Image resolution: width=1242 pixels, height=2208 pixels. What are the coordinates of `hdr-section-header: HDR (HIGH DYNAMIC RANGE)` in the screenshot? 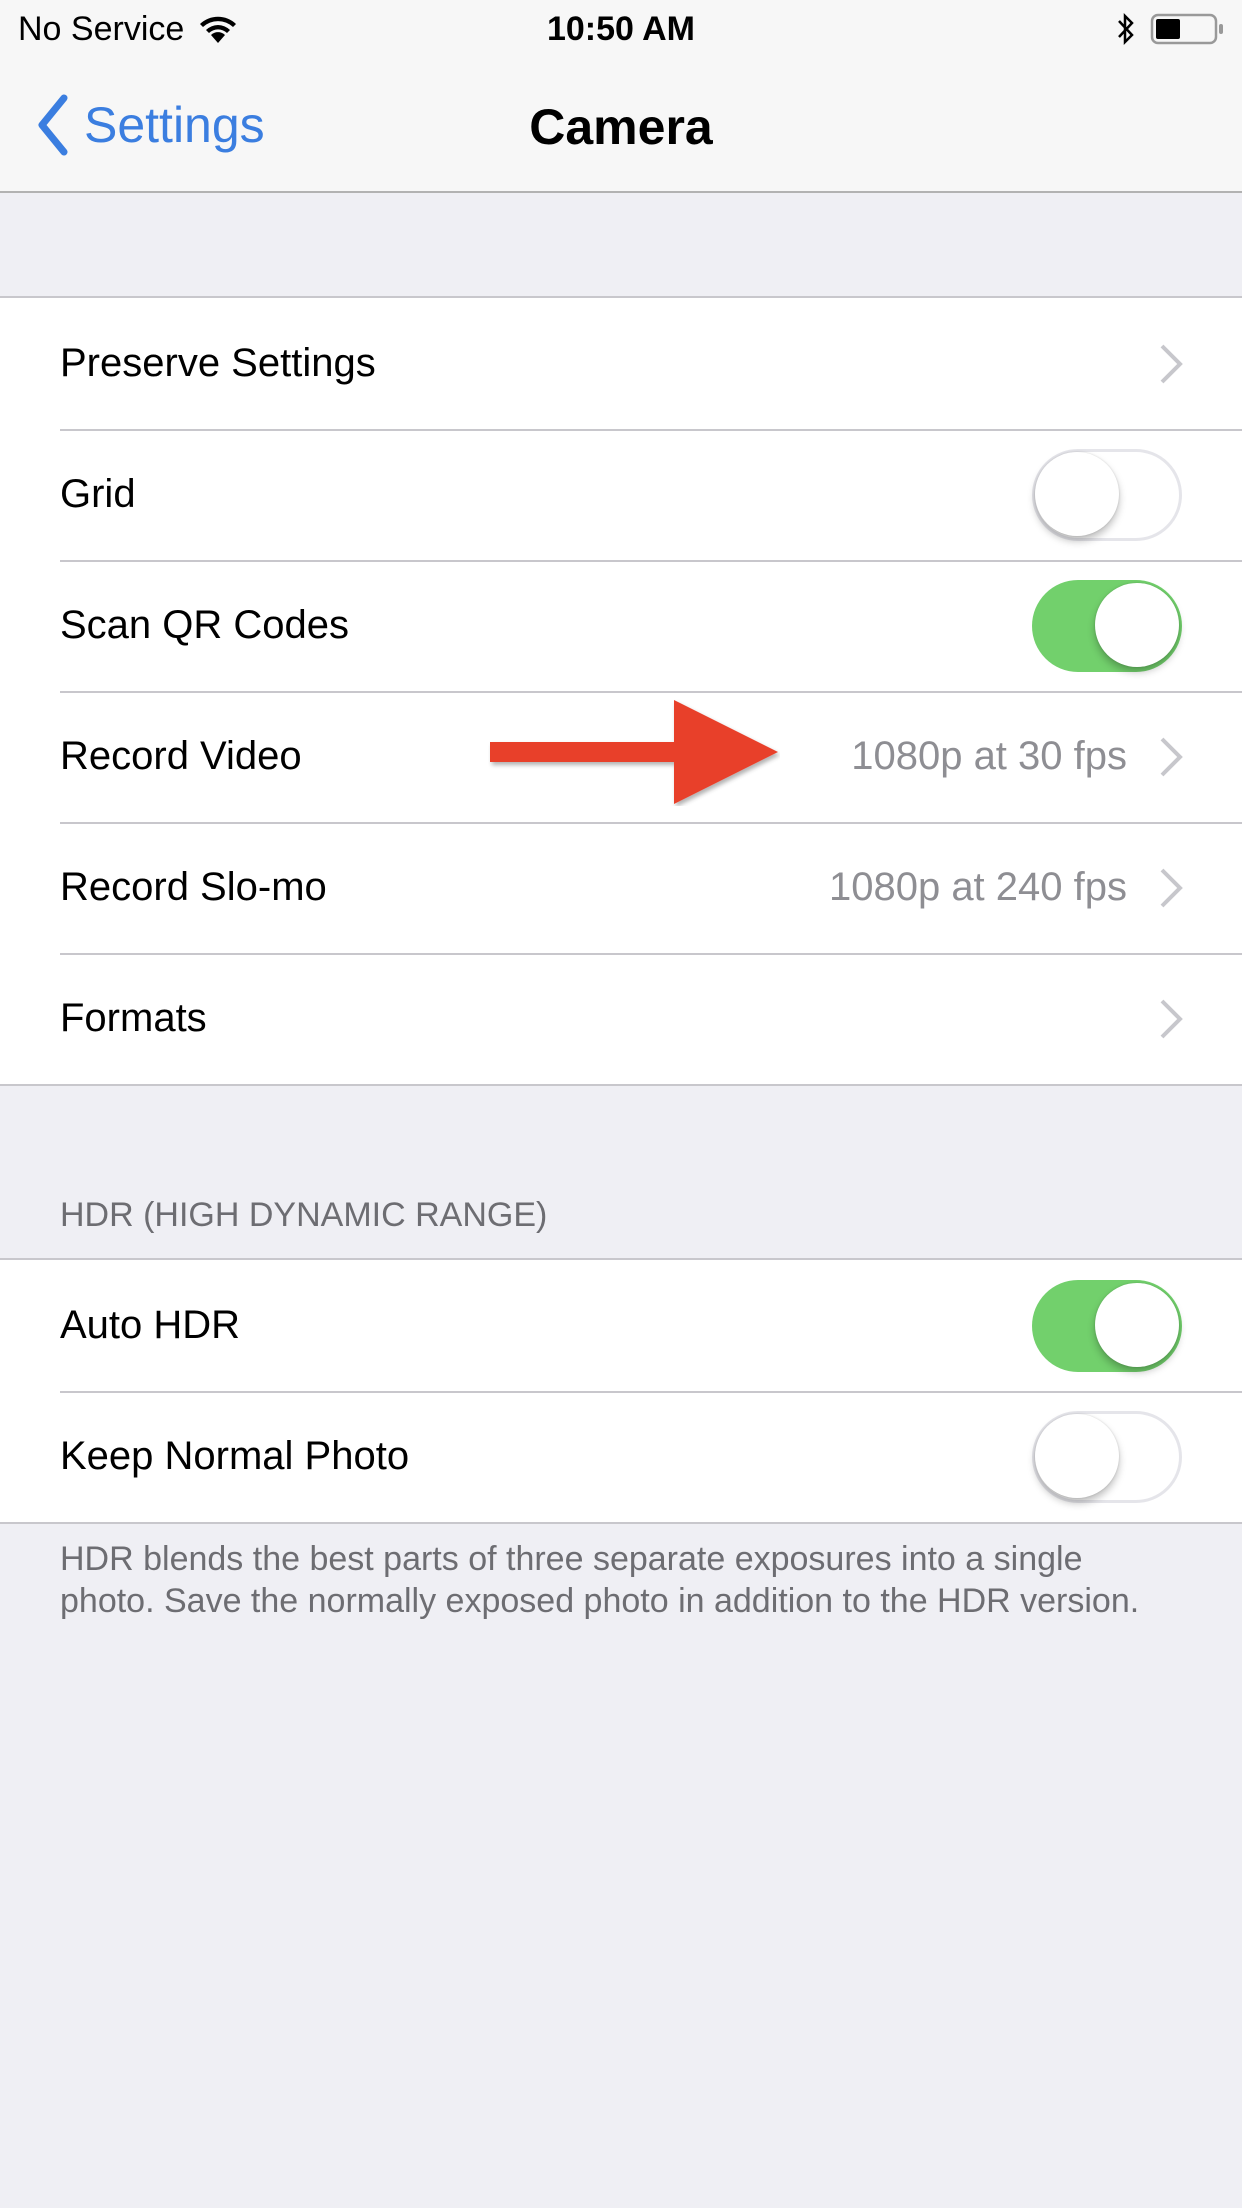 It's located at (304, 1215).